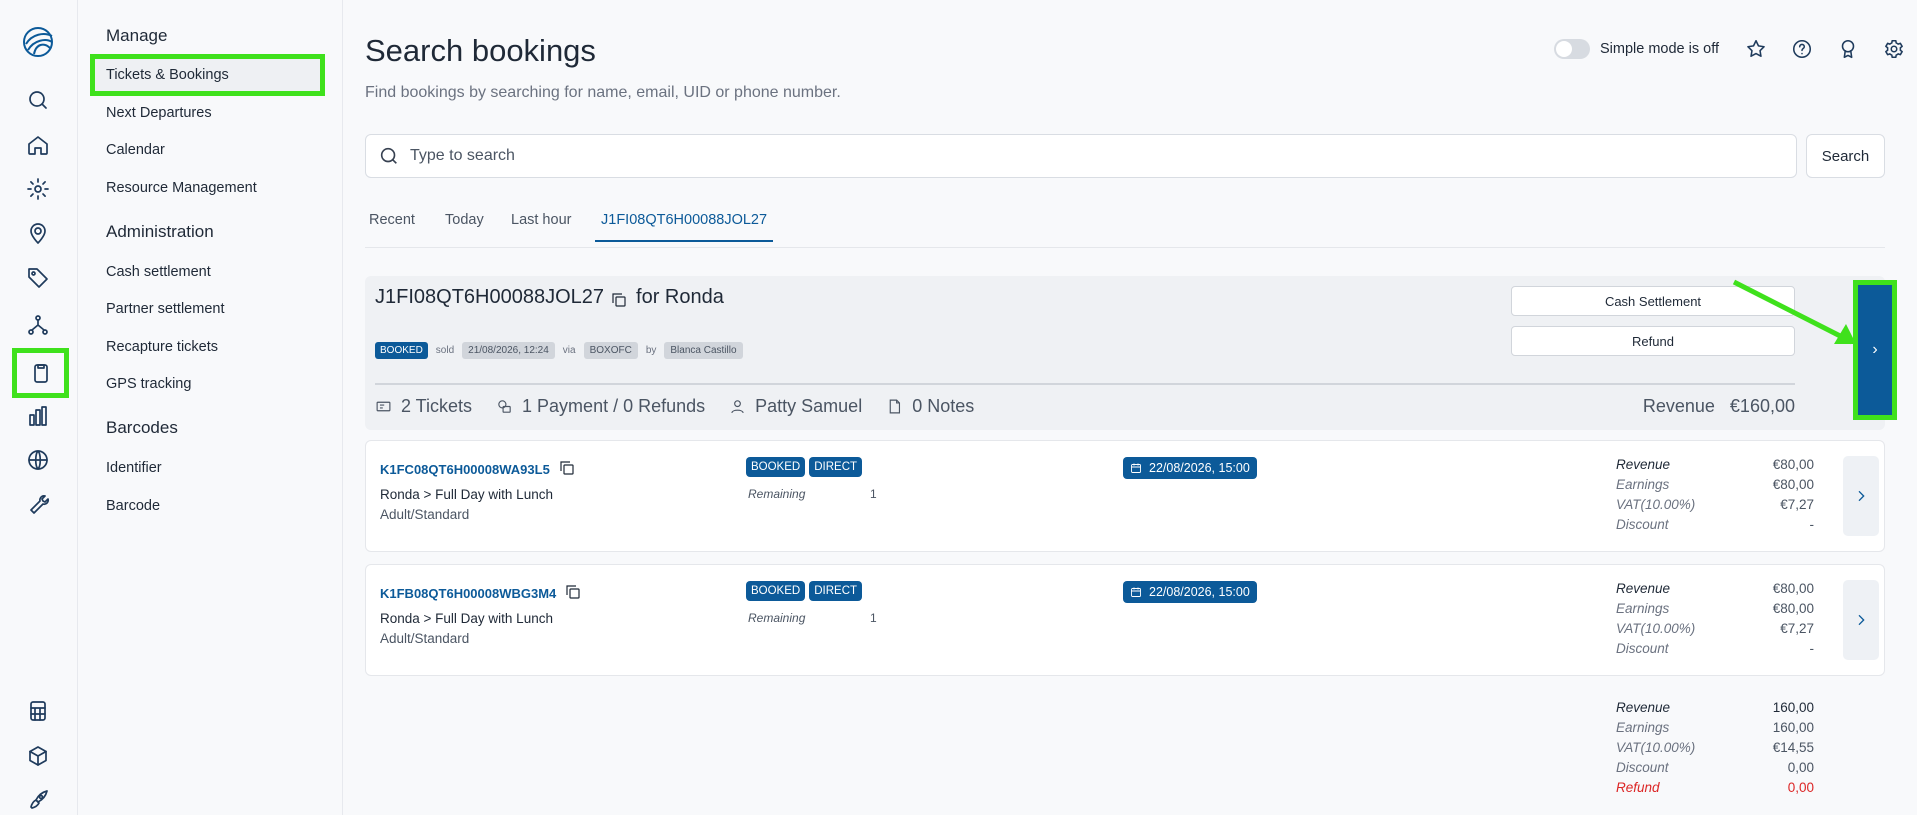 This screenshot has width=1917, height=815. What do you see at coordinates (437, 406) in the screenshot?
I see `tickets-count: 2 Tickets` at bounding box center [437, 406].